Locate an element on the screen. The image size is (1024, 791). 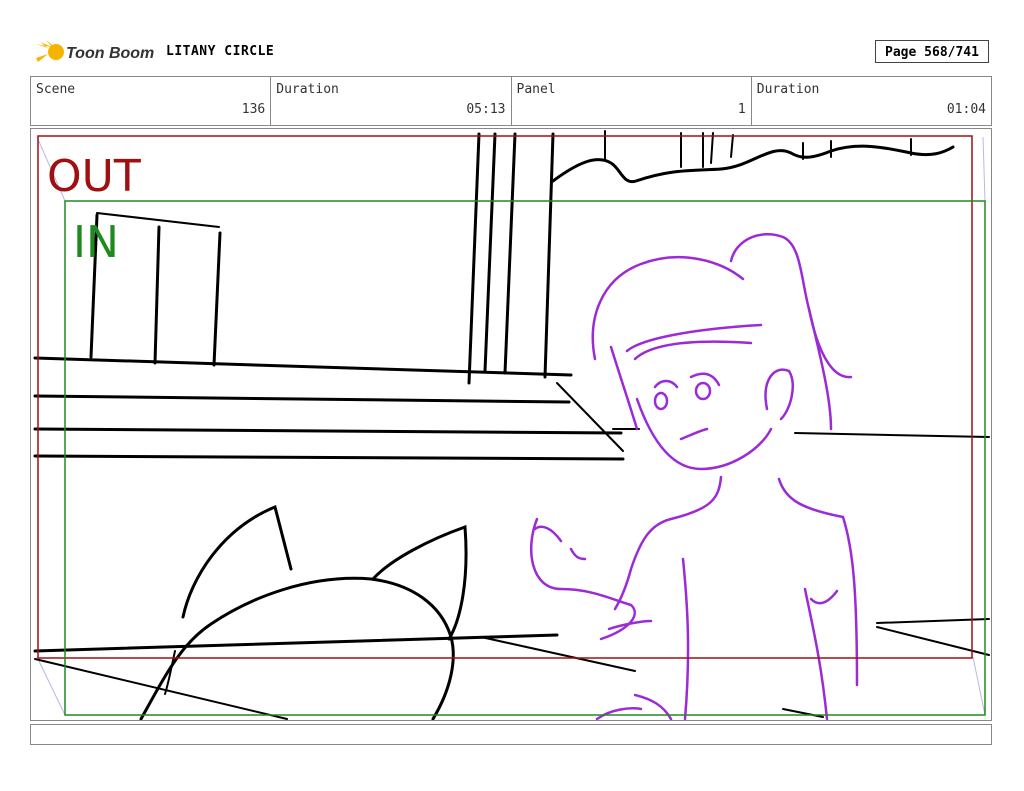
in-frame-label: IN is located at coordinates (96, 242).